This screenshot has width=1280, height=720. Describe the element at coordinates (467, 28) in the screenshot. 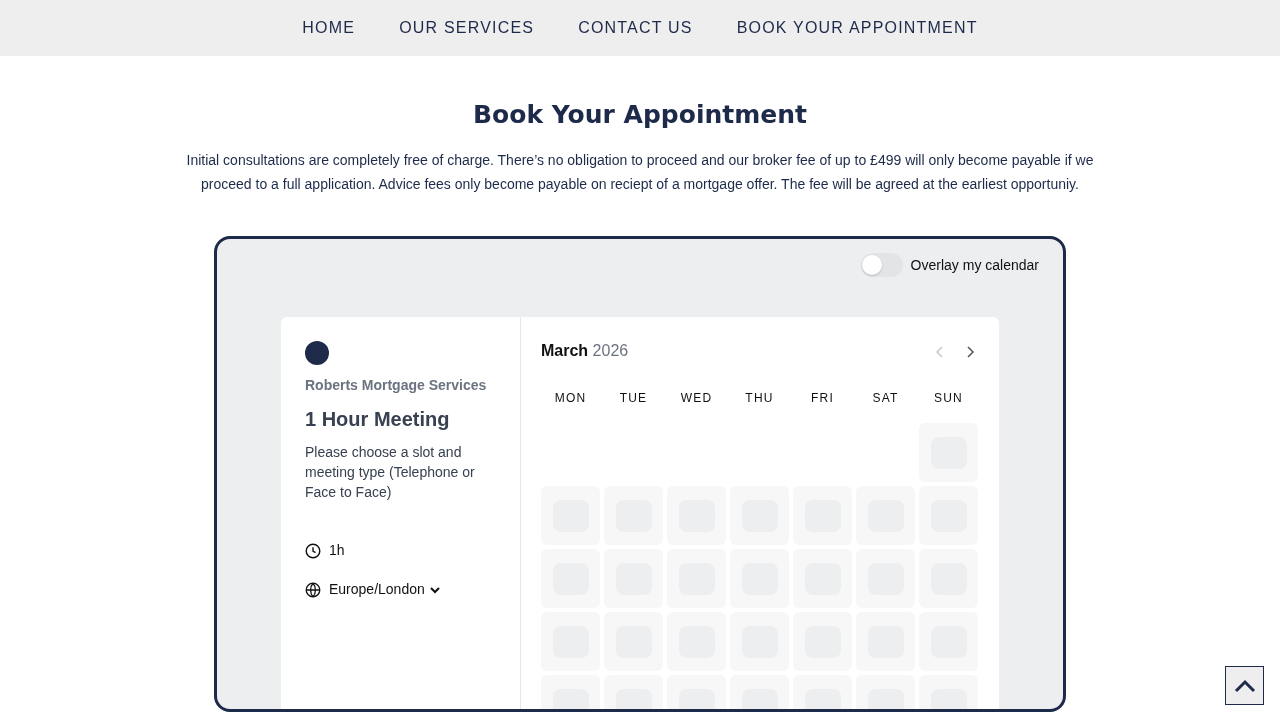

I see `nav-link: OUR SERVICES` at that location.